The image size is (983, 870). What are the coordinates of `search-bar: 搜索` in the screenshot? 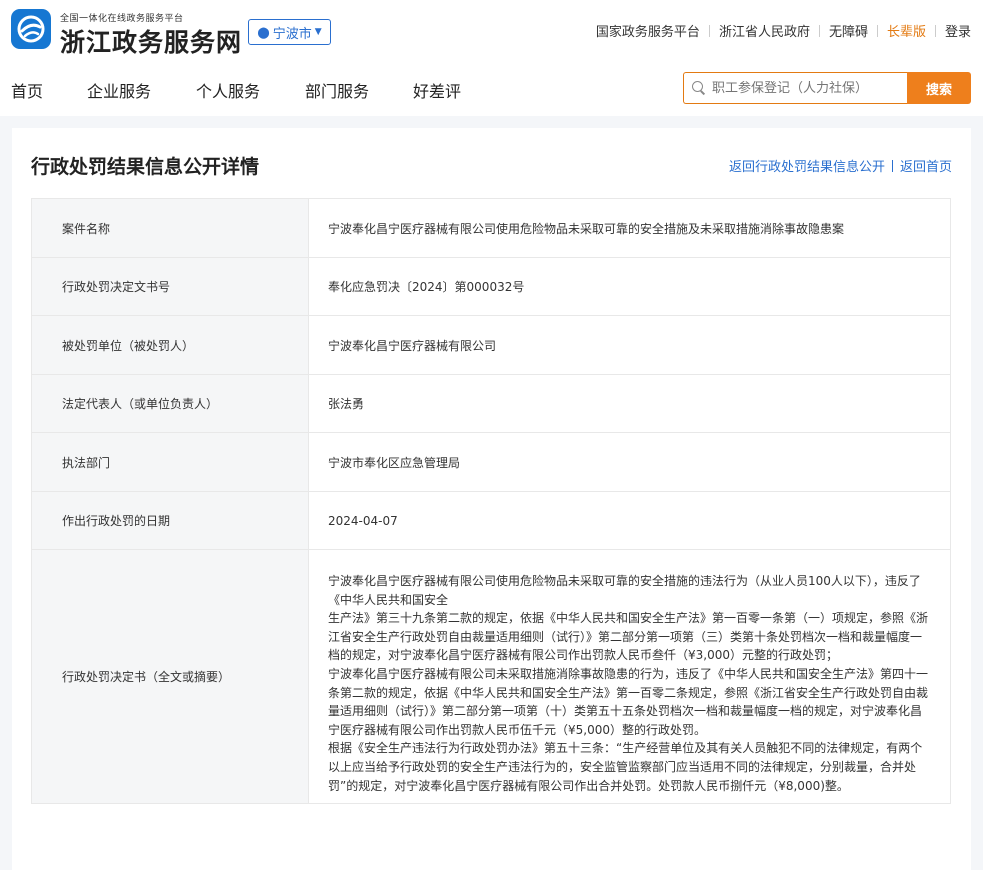 It's located at (827, 88).